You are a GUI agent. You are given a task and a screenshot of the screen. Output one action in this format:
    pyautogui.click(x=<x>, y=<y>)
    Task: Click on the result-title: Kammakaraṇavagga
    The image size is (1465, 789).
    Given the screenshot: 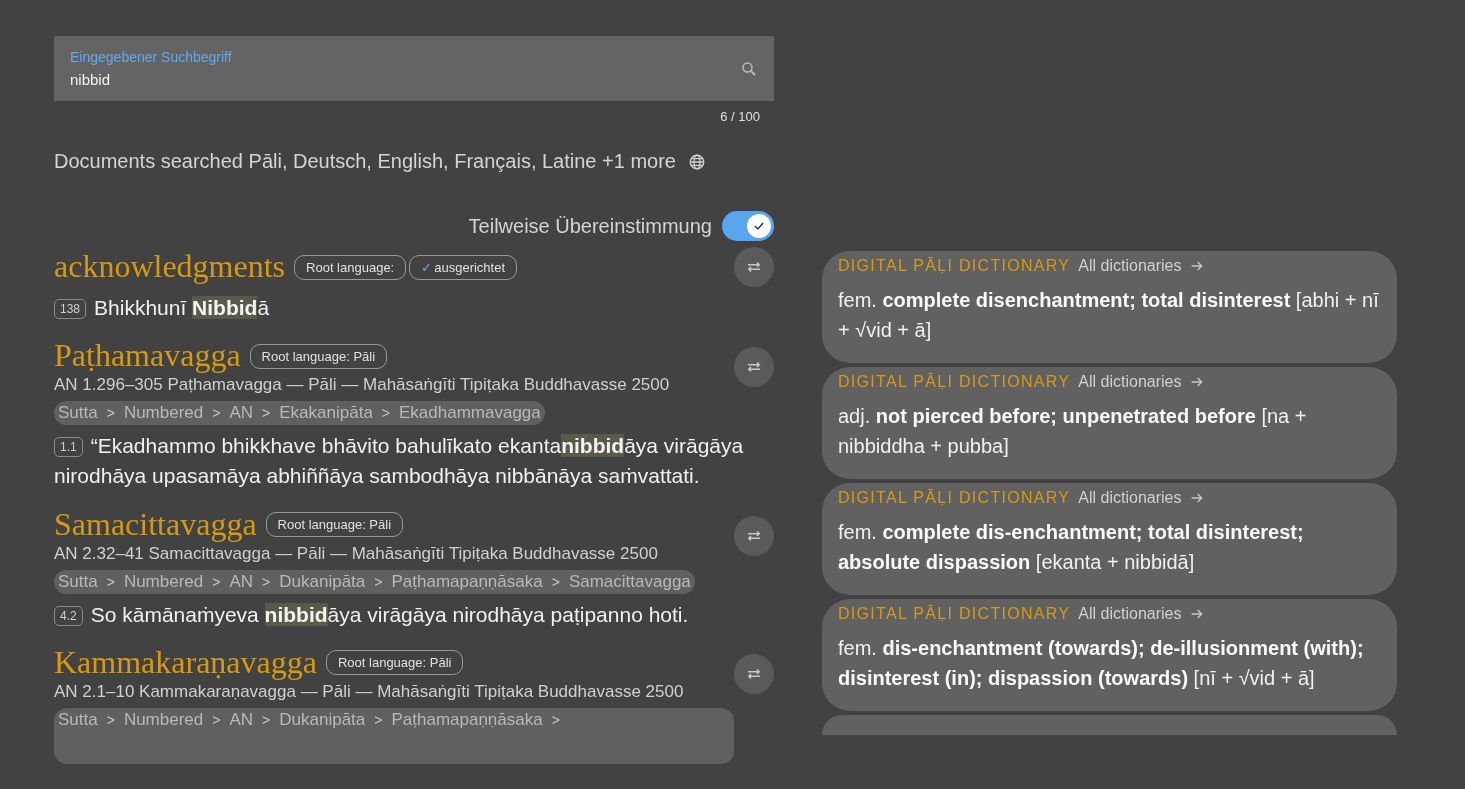 What is the action you would take?
    pyautogui.click(x=185, y=662)
    